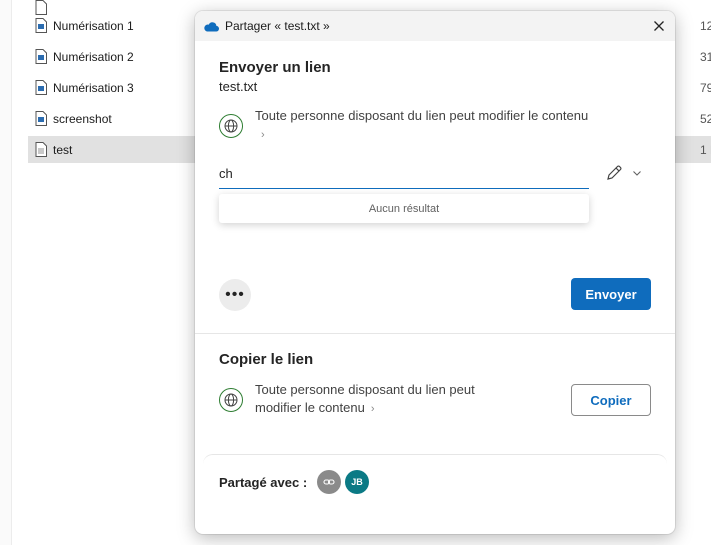 The image size is (711, 545). Describe the element at coordinates (41, 149) in the screenshot. I see `text-file-icon` at that location.